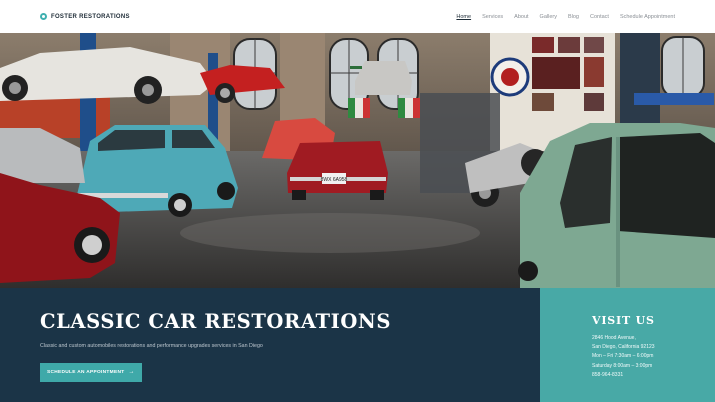 The width and height of the screenshot is (715, 402). I want to click on nav-blog: Blog, so click(573, 17).